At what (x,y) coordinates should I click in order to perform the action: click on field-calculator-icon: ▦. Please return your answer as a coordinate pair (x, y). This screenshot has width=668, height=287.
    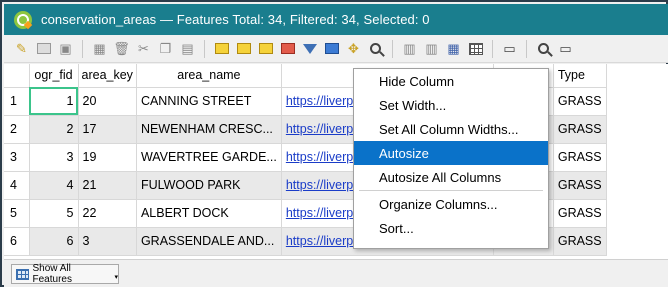
    Looking at the image, I should click on (453, 48).